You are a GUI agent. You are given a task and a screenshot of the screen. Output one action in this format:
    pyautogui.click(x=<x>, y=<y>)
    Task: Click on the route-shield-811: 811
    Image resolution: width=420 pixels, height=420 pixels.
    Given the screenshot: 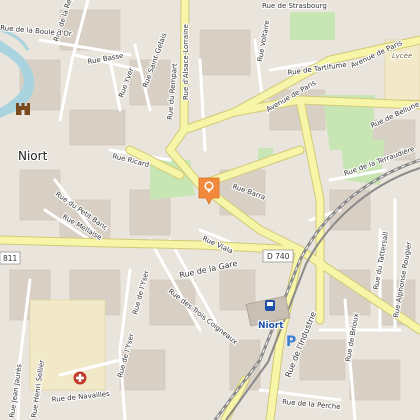 What is the action you would take?
    pyautogui.click(x=10, y=258)
    